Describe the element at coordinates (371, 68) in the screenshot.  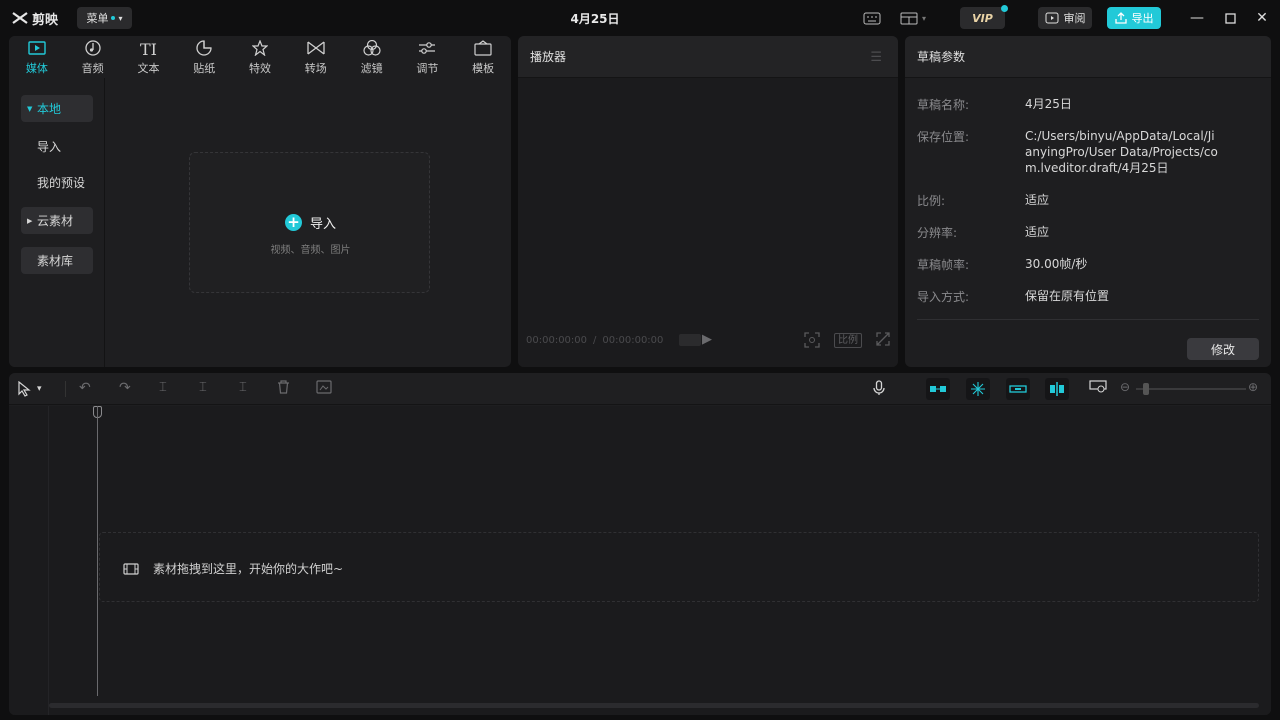
I see `tab-label: 滤镜` at that location.